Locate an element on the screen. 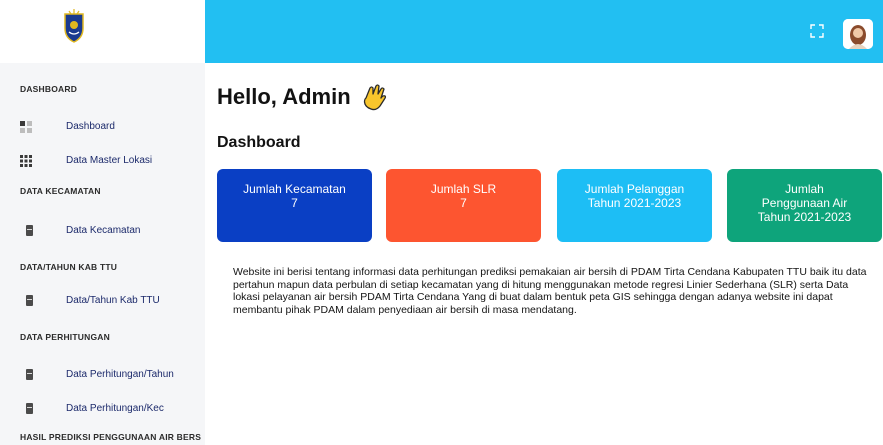 This screenshot has height=445, width=883. waving-hand-icon is located at coordinates (374, 97).